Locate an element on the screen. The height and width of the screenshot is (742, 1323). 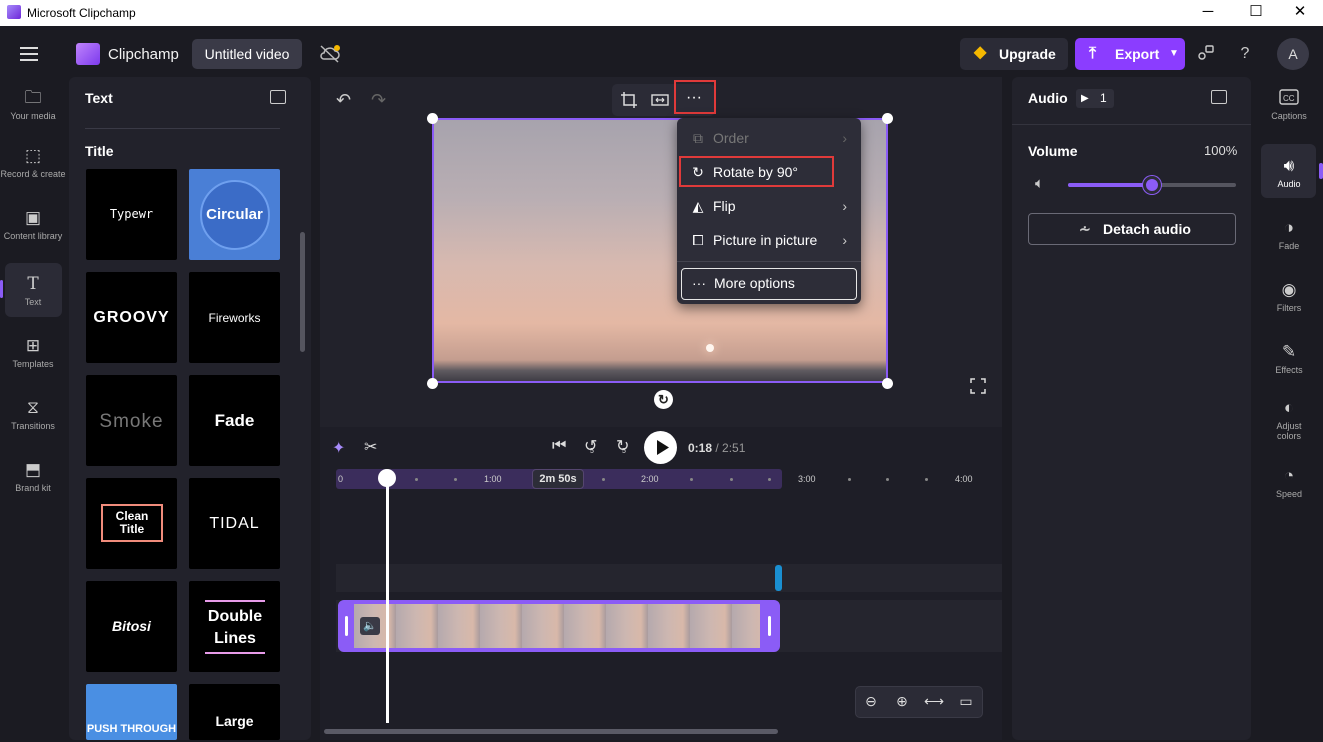
captions-icon: CC is located at coordinates (1289, 98).